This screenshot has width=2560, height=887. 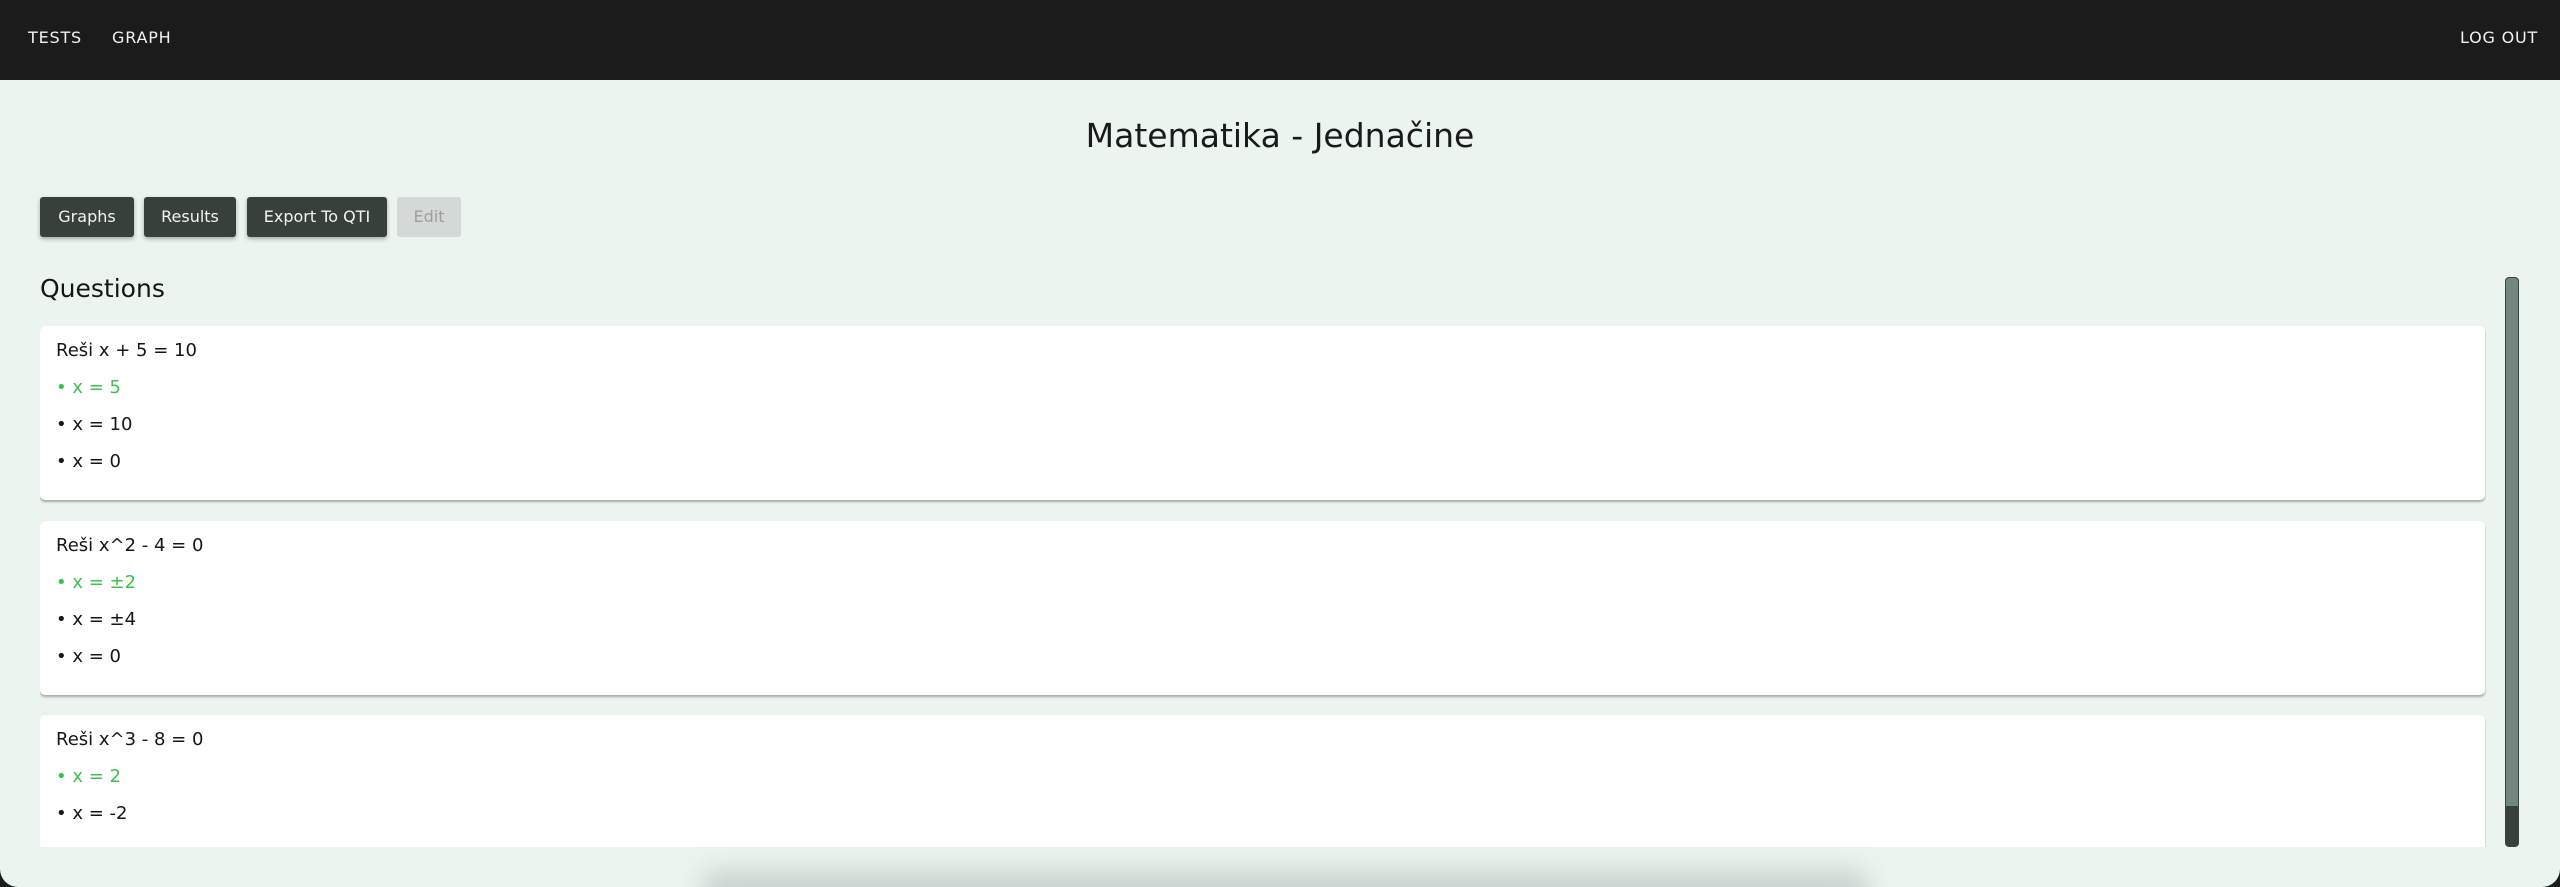 What do you see at coordinates (94, 424) in the screenshot?
I see `answer: • x = 10` at bounding box center [94, 424].